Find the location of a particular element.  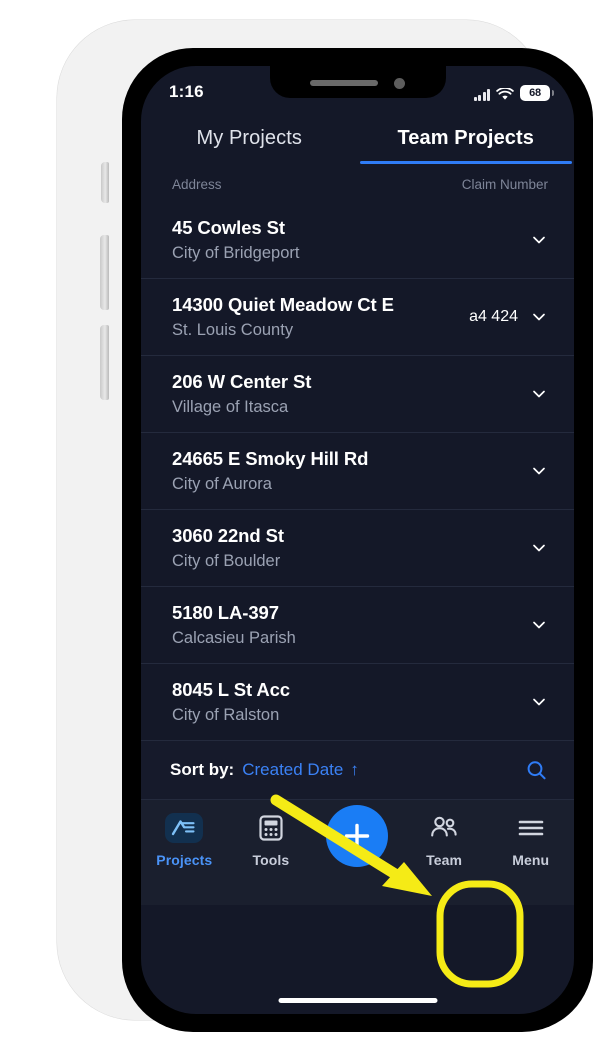

column-header-address: Address is located at coordinates (197, 184).